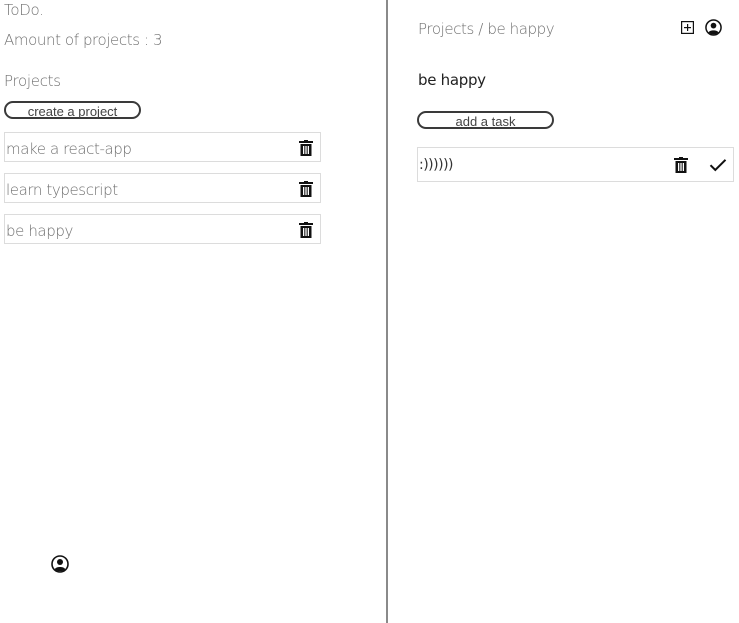 This screenshot has width=739, height=623. What do you see at coordinates (32, 81) in the screenshot?
I see `projects-heading: Projects` at bounding box center [32, 81].